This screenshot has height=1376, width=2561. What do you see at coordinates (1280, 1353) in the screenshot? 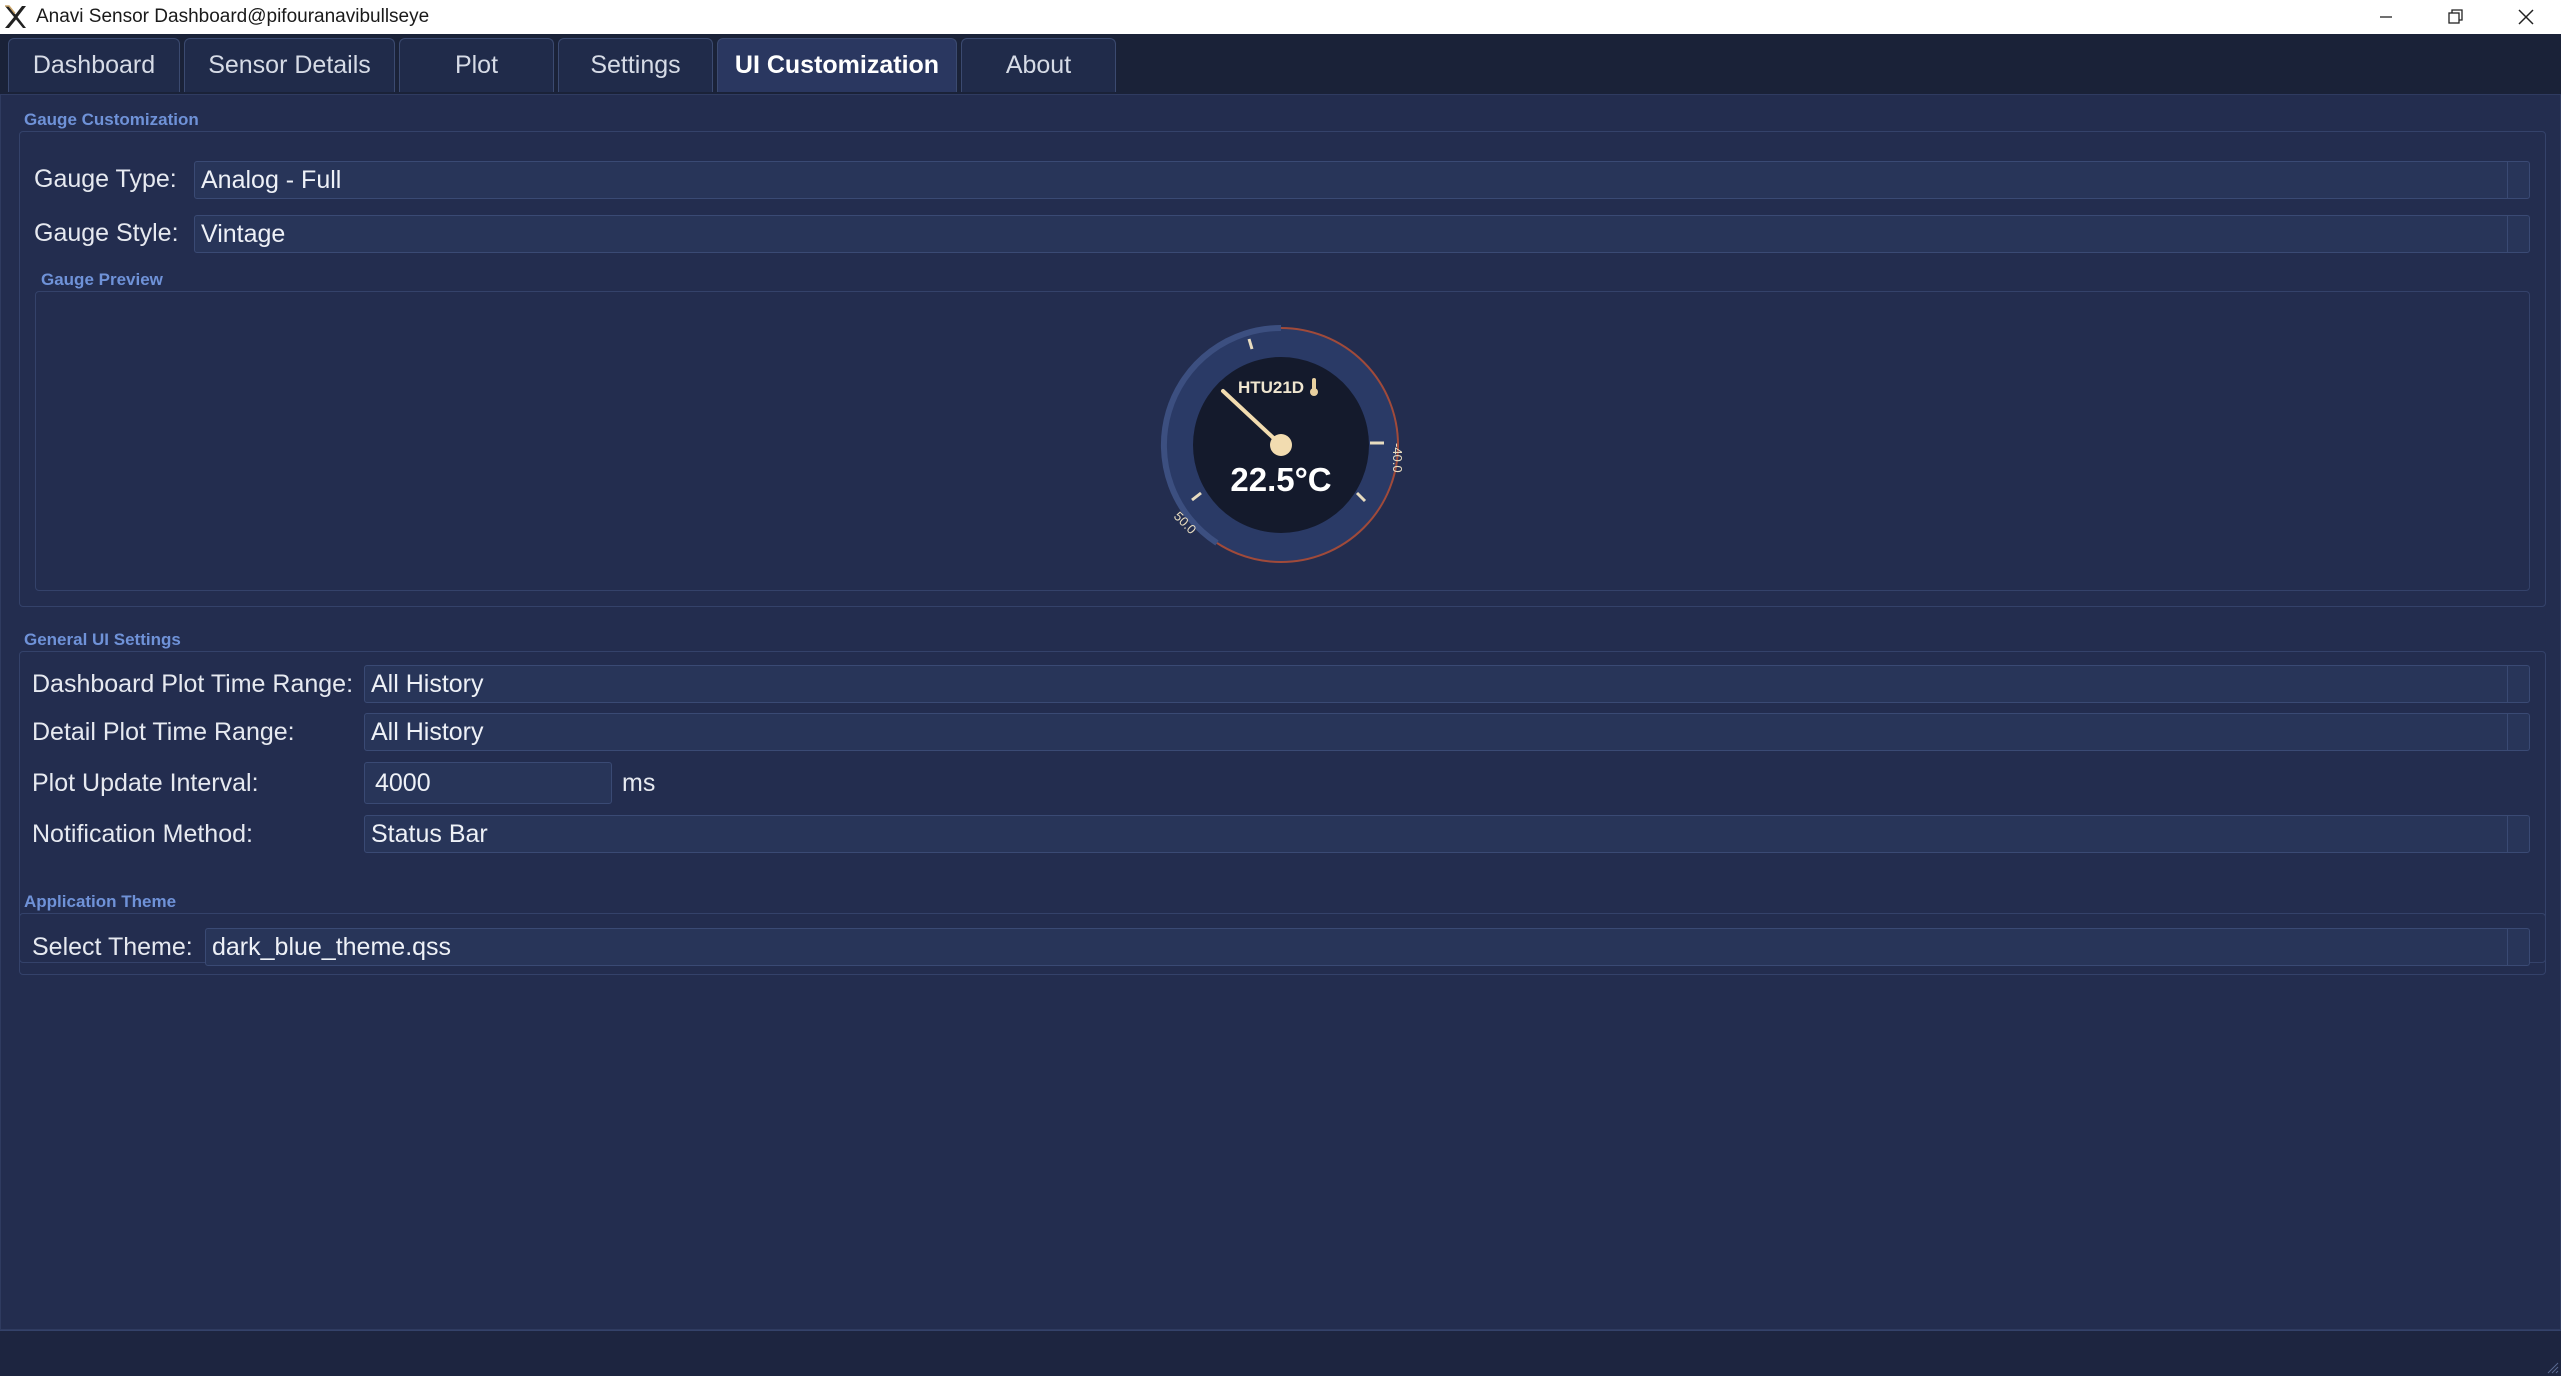
I see `status-bar` at bounding box center [1280, 1353].